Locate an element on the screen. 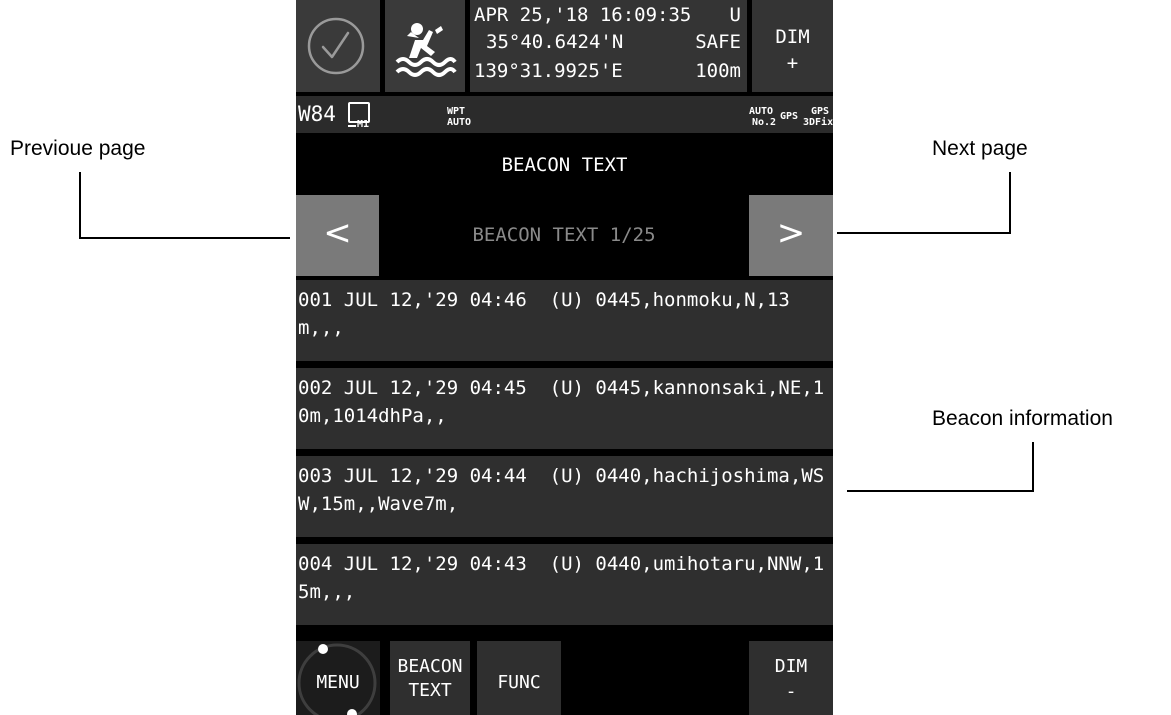 The height and width of the screenshot is (715, 1171). time-zone: U is located at coordinates (735, 15).